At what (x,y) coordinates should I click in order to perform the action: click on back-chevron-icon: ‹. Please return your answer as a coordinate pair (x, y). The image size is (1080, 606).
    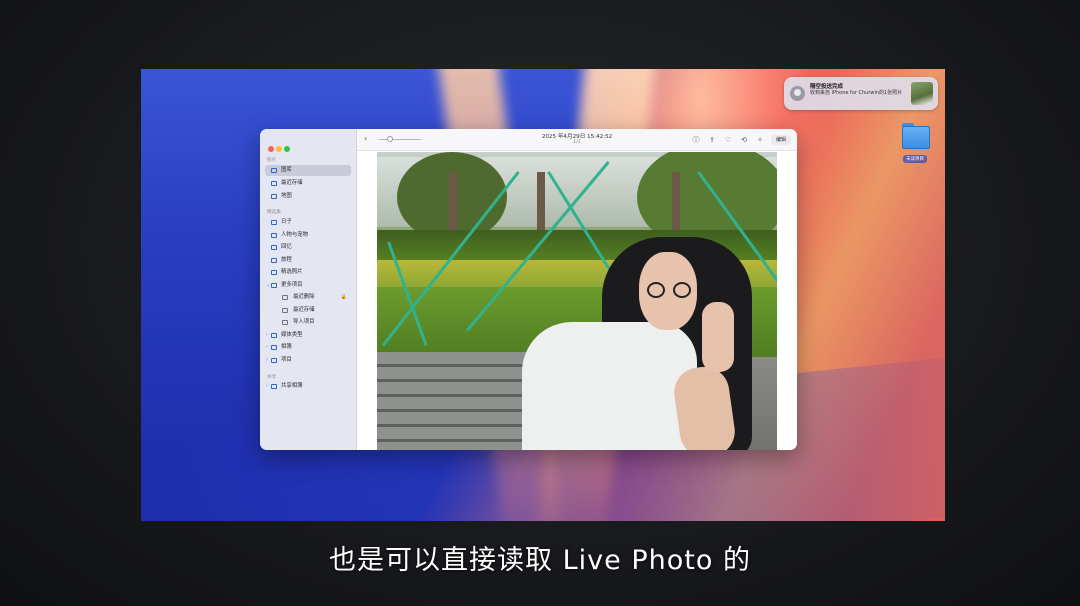
    Looking at the image, I should click on (365, 138).